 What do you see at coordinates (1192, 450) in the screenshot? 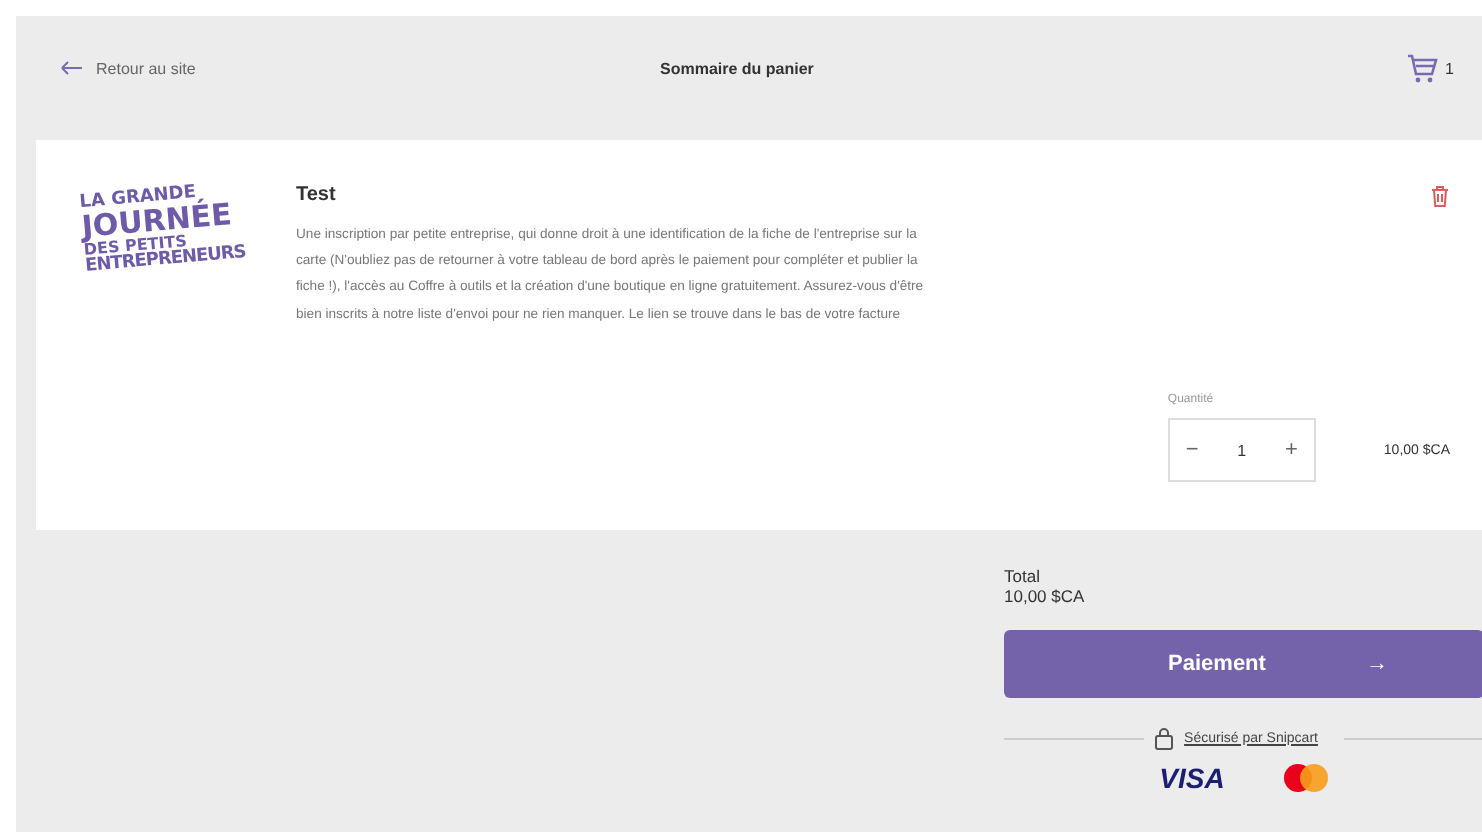
I see `decrement-button: −` at bounding box center [1192, 450].